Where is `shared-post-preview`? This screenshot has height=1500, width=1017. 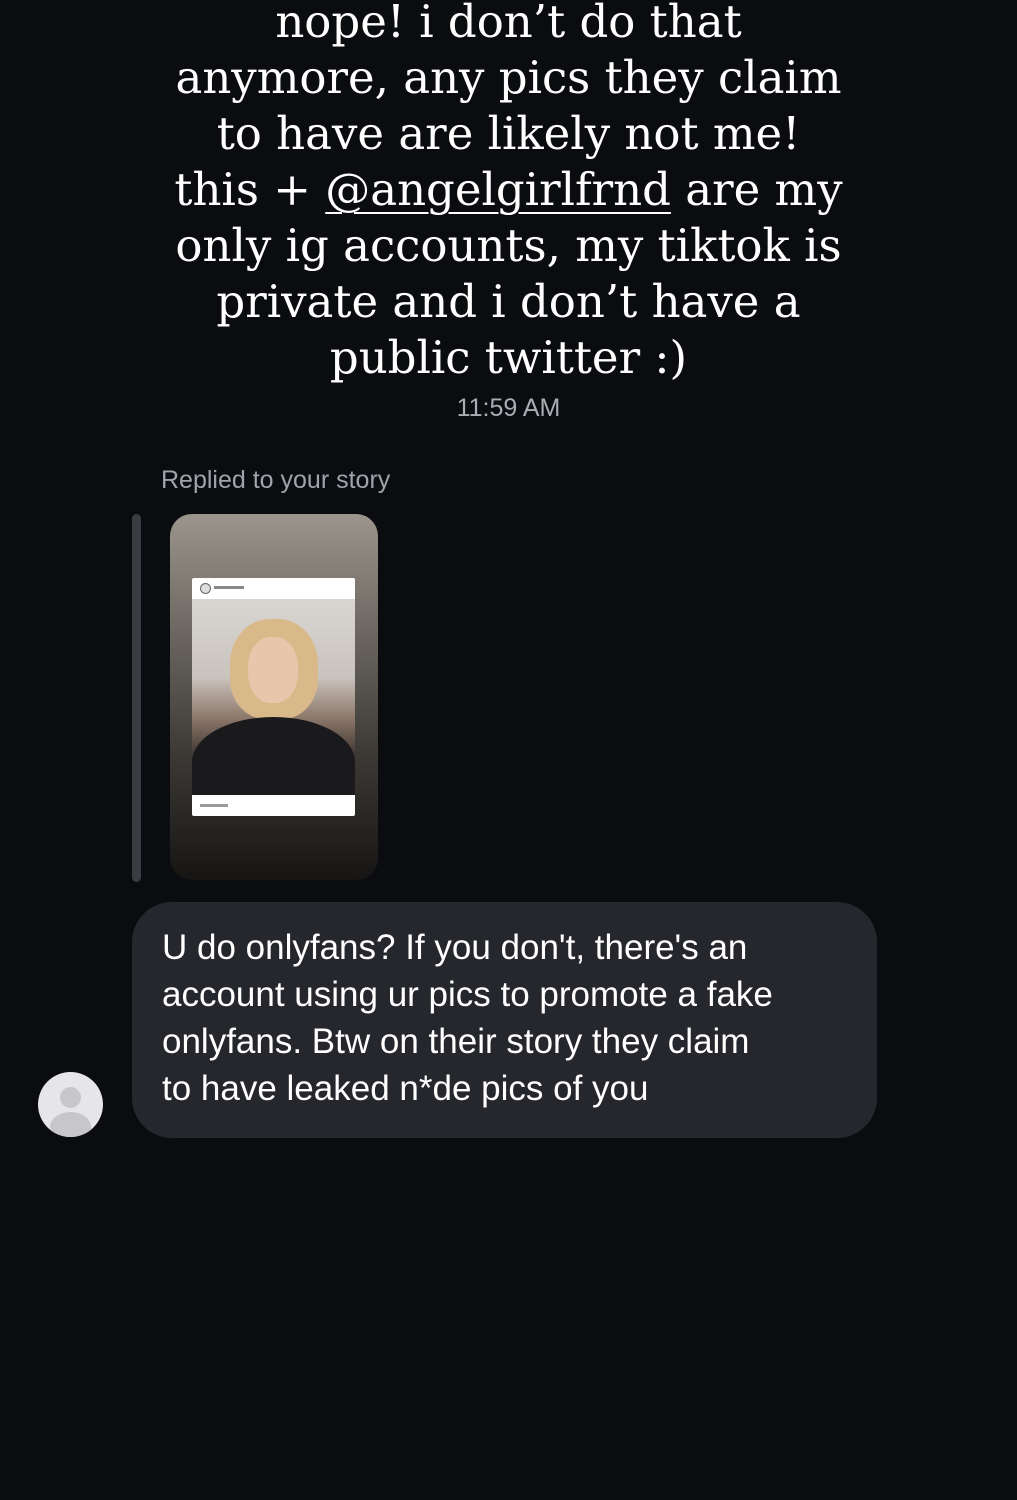
shared-post-preview is located at coordinates (273, 697).